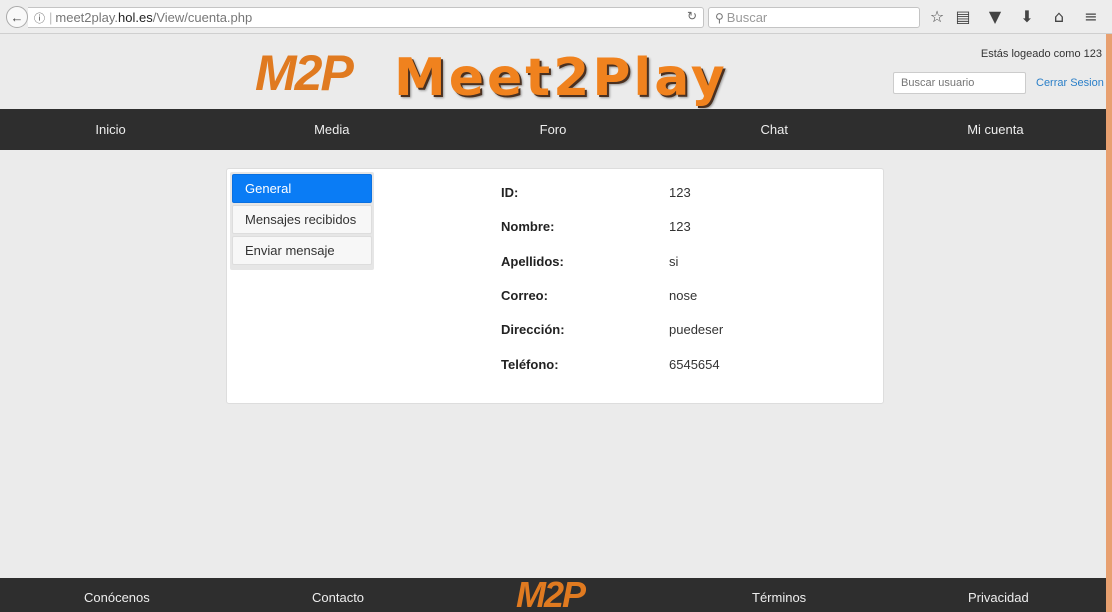 This screenshot has width=1112, height=612. What do you see at coordinates (998, 595) in the screenshot?
I see `footer-link-privacidad: Privacidad` at bounding box center [998, 595].